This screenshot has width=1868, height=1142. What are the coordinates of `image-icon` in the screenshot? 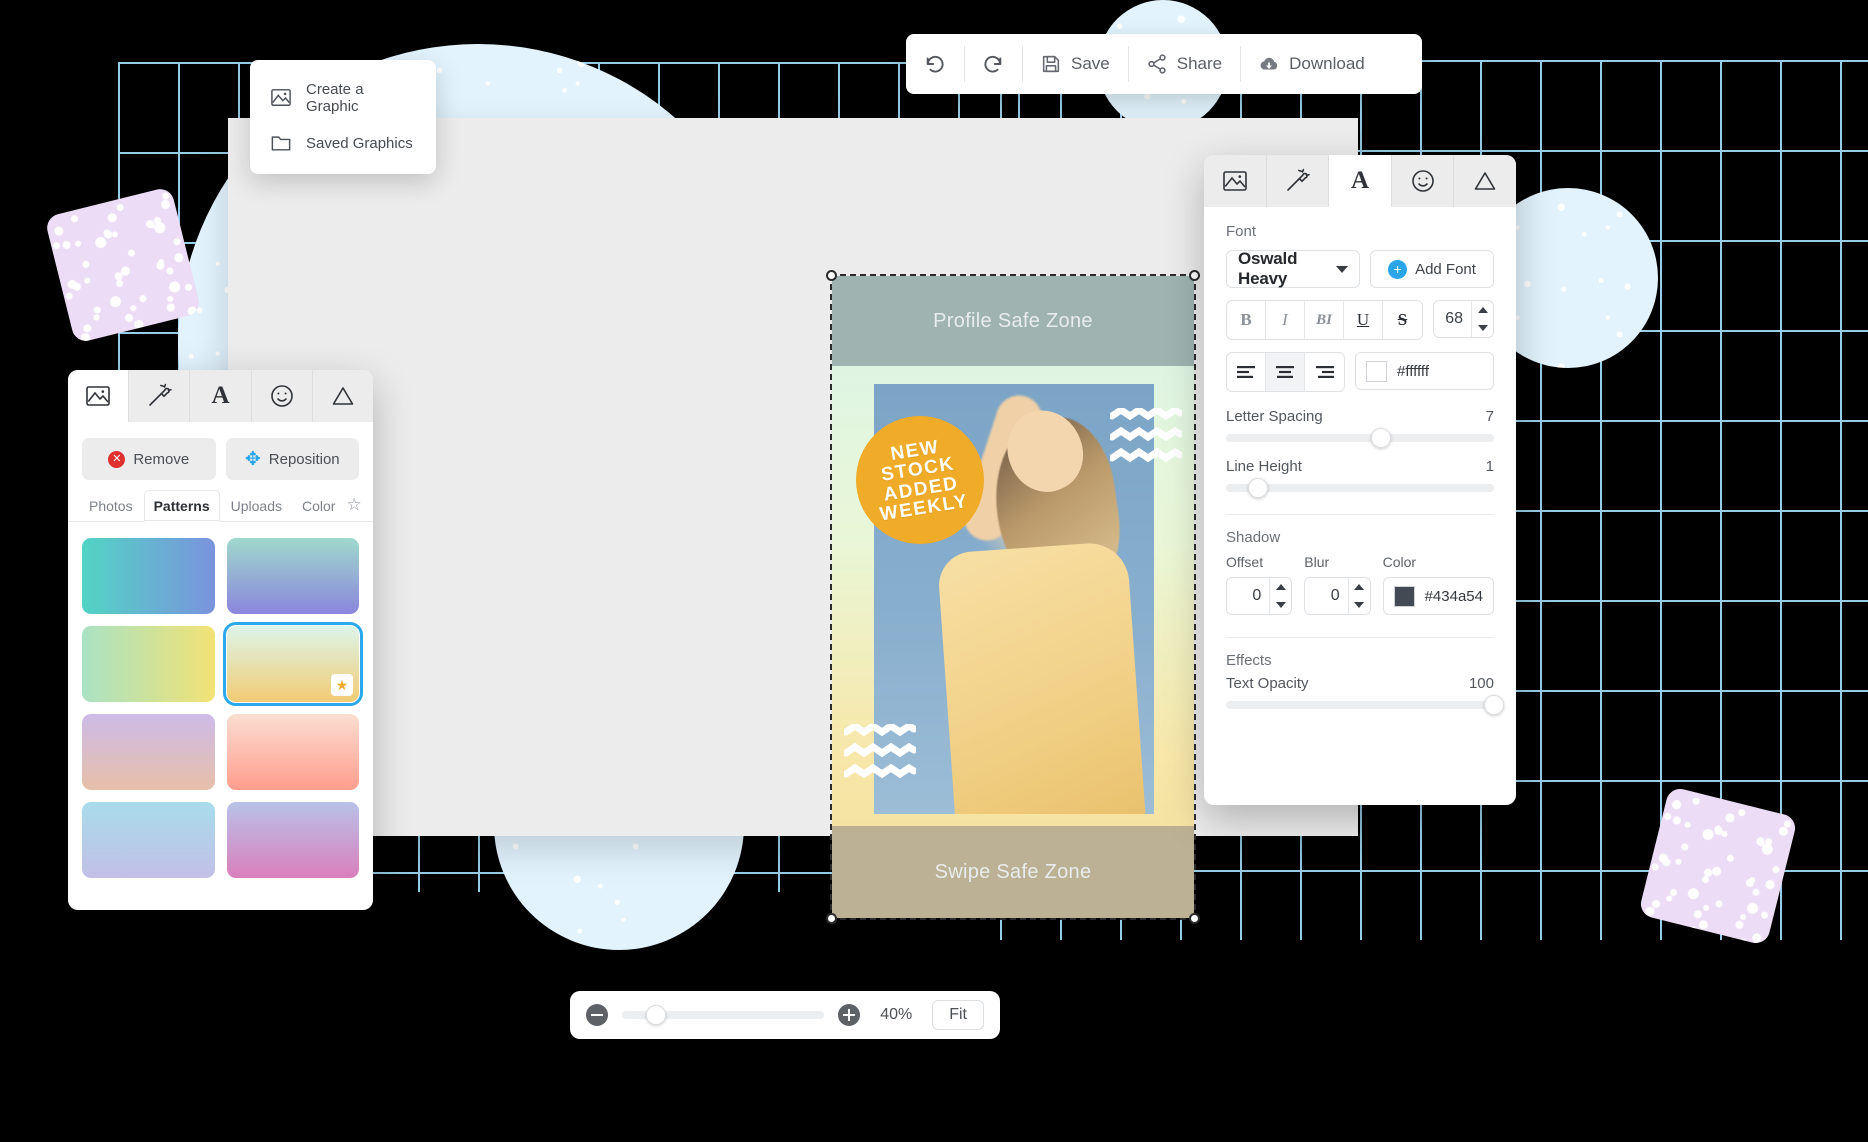 It's located at (1234, 181).